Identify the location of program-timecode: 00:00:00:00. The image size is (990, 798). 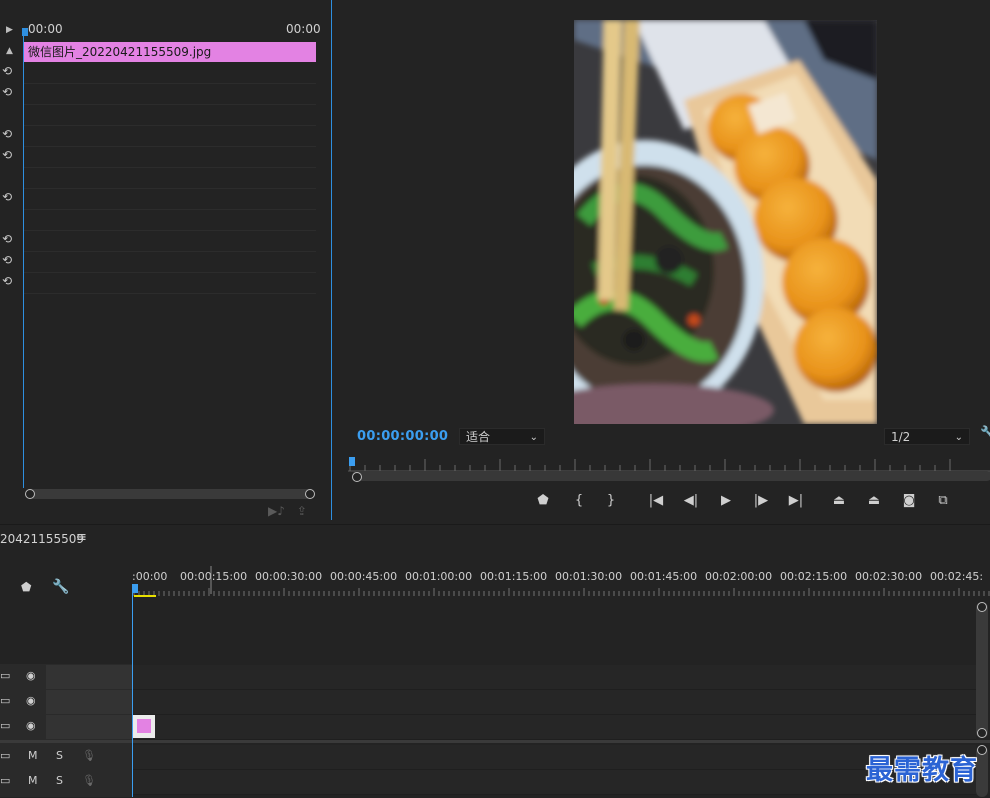
(402, 436).